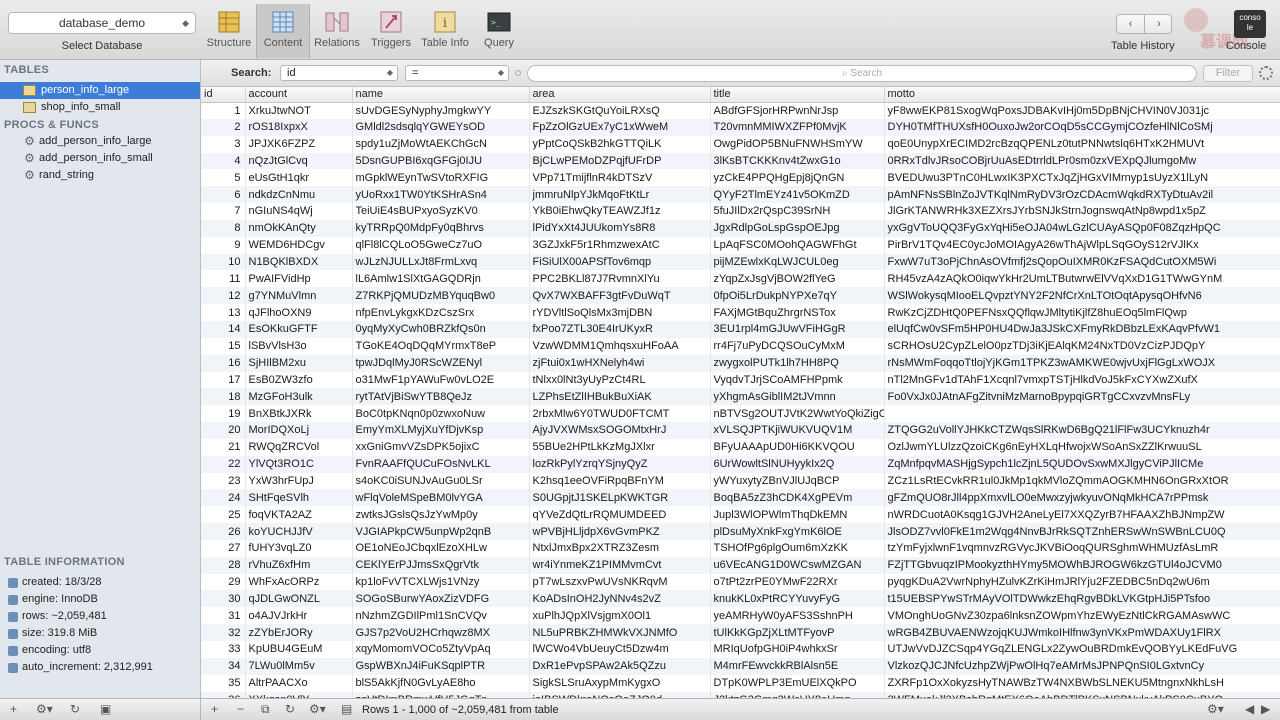 The width and height of the screenshot is (1280, 720). Describe the element at coordinates (441, 481) in the screenshot. I see `cell-name: s4oKC0iSUNJvAuGu0LSr` at that location.